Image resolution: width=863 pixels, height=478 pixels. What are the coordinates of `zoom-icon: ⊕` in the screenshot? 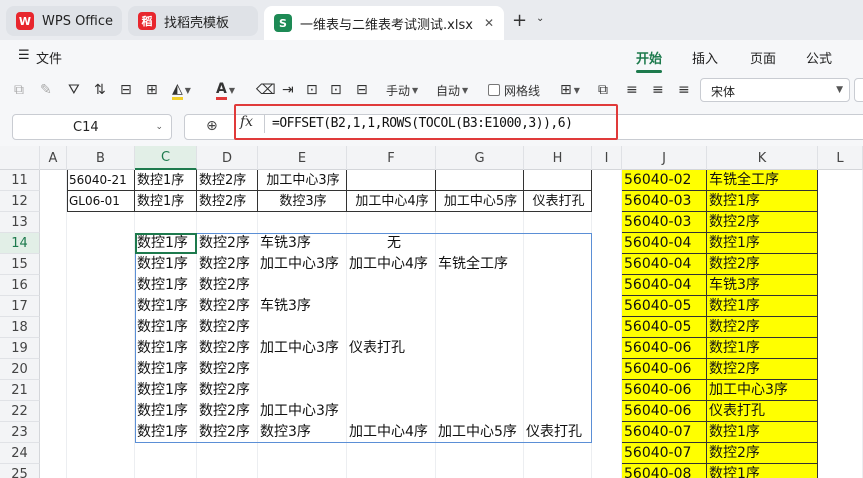 It's located at (212, 126).